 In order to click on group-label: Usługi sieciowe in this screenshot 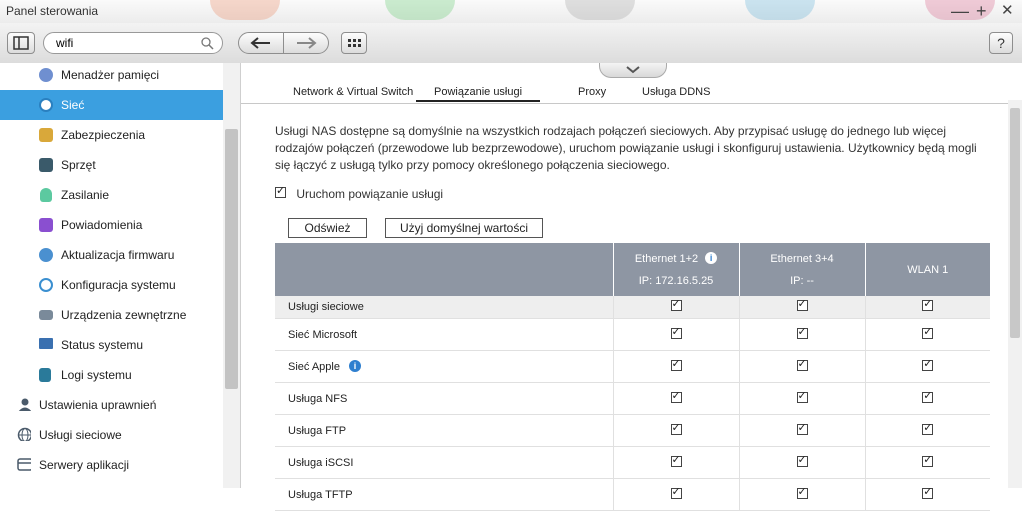, I will do `click(444, 307)`.